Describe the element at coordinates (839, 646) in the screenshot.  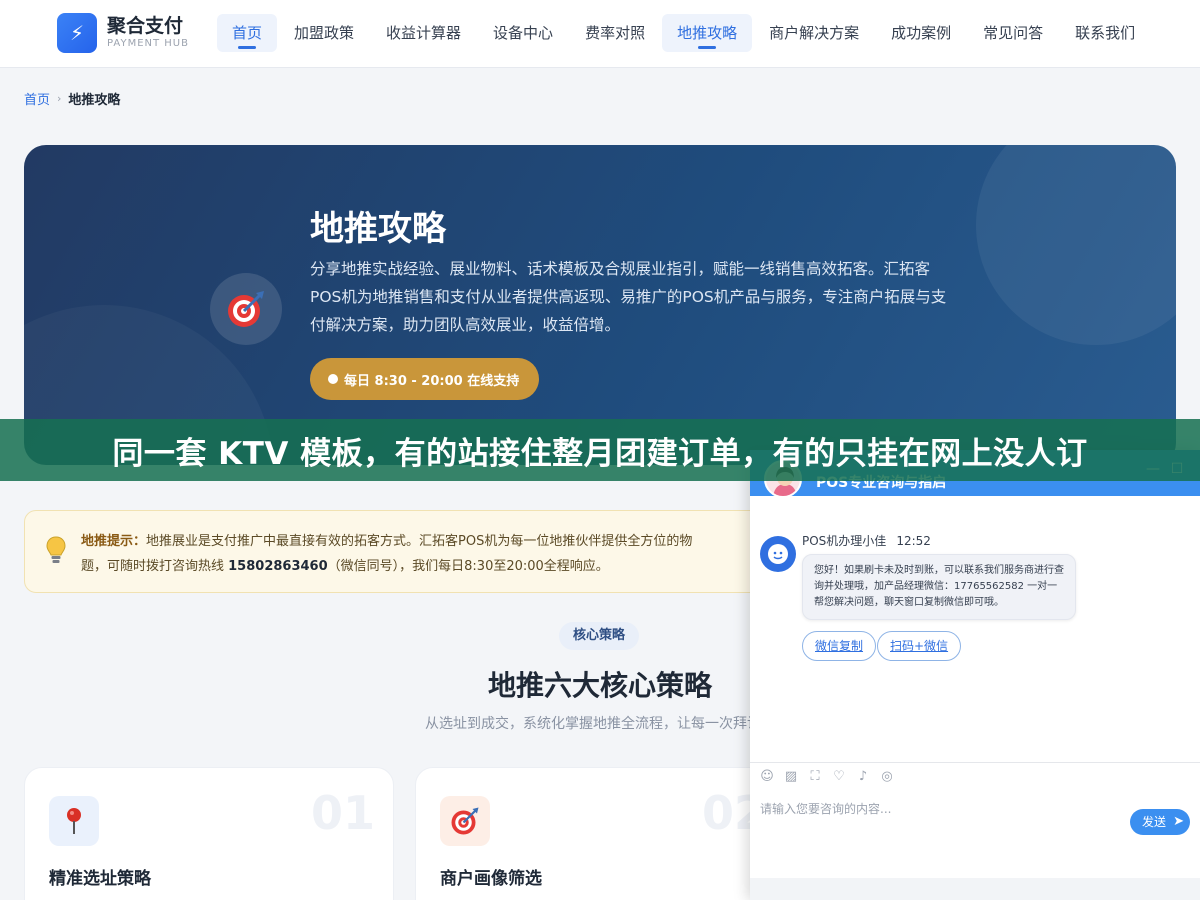
I see `copy-wechat-button: 微信复制` at that location.